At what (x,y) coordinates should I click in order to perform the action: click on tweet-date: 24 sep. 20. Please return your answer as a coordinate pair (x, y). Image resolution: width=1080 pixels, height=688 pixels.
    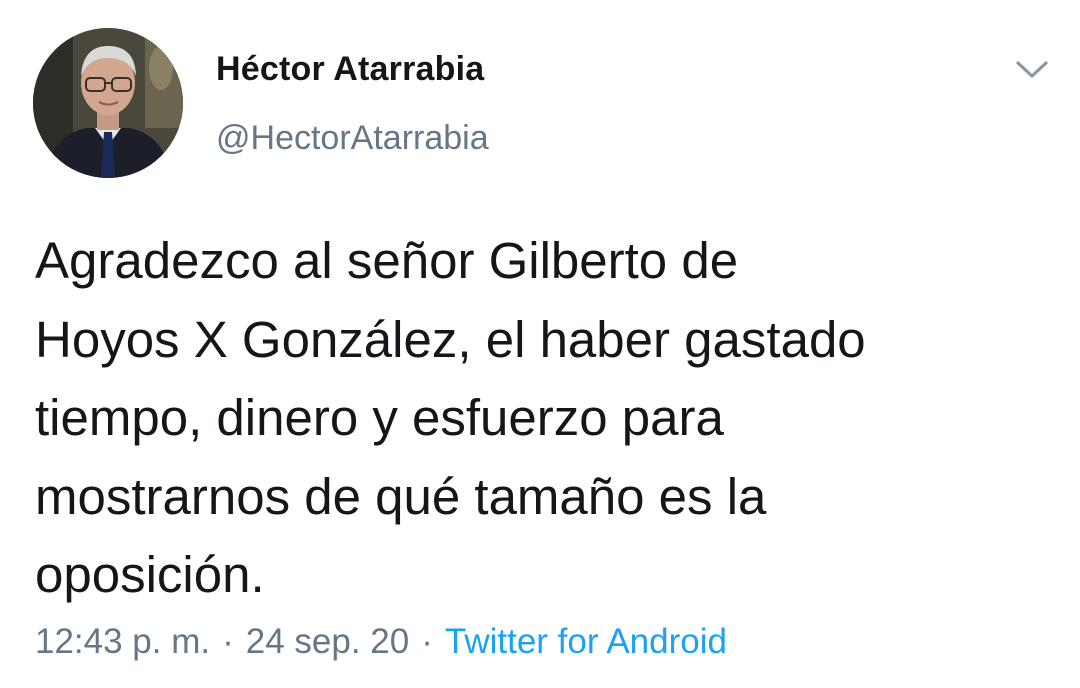
    Looking at the image, I should click on (327, 642).